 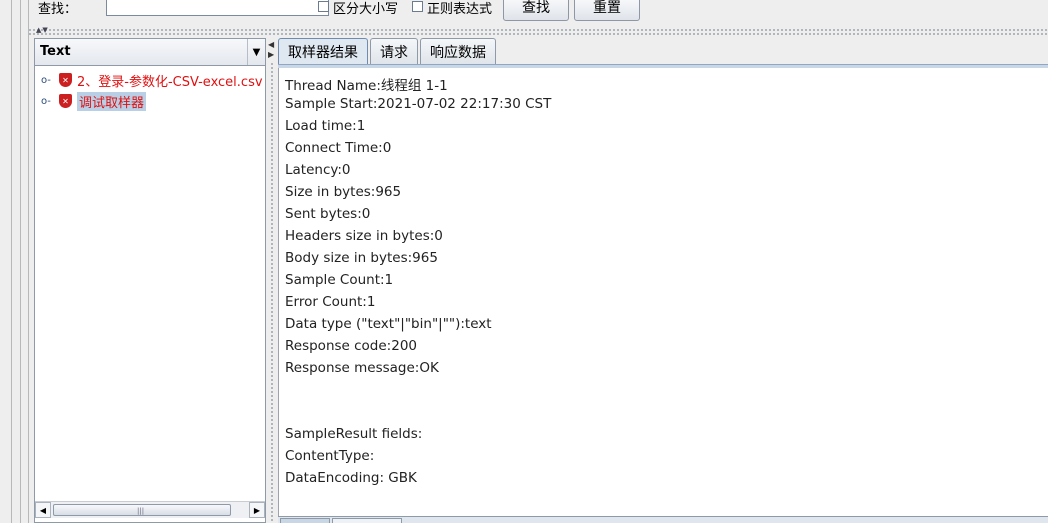 What do you see at coordinates (343, 192) in the screenshot?
I see `result-line: Size in bytes:965` at bounding box center [343, 192].